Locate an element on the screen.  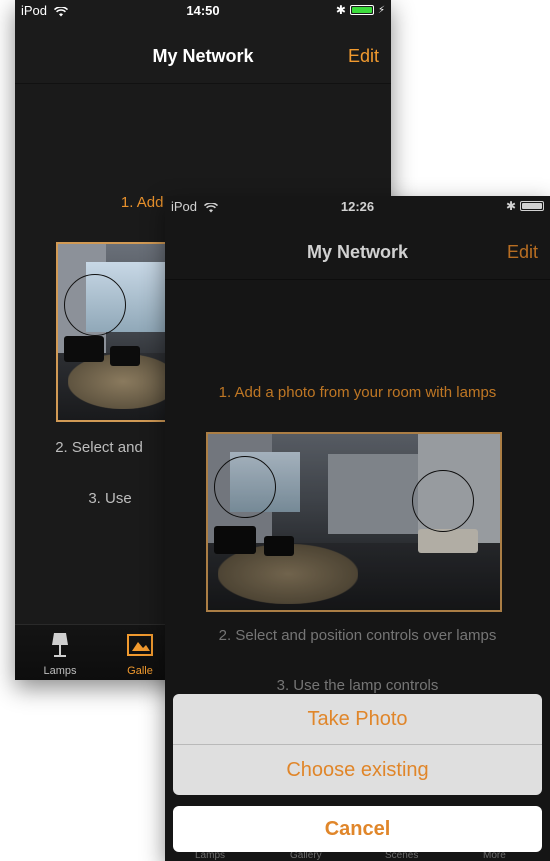
lamp-icon is located at coordinates (60, 645).